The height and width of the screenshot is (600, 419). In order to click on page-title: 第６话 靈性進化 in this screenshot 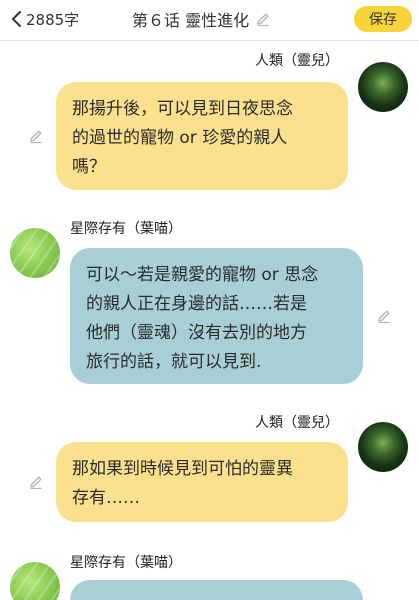, I will do `click(191, 20)`.